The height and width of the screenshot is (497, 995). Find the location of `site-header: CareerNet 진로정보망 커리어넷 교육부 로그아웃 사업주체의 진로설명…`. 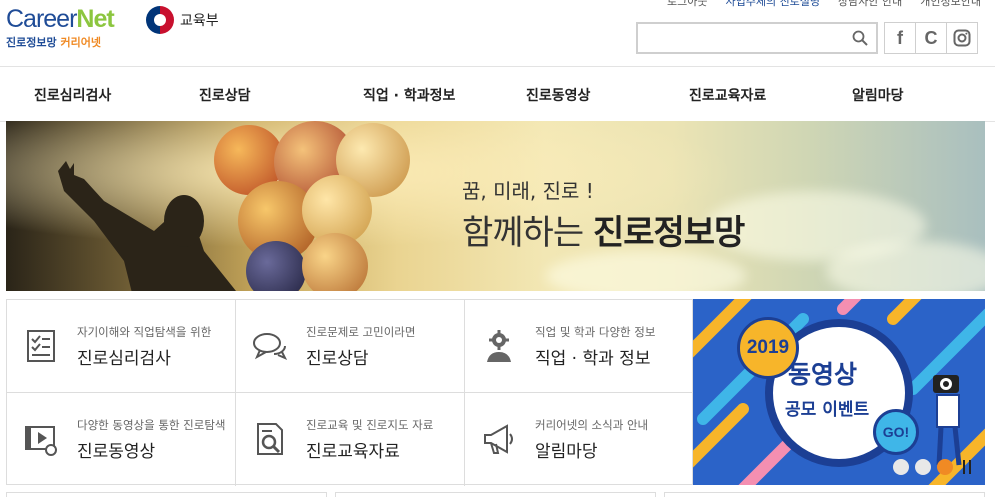

site-header: CareerNet 진로정보망 커리어넷 교육부 로그아웃 사업주체의 진로설명… is located at coordinates (497, 33).